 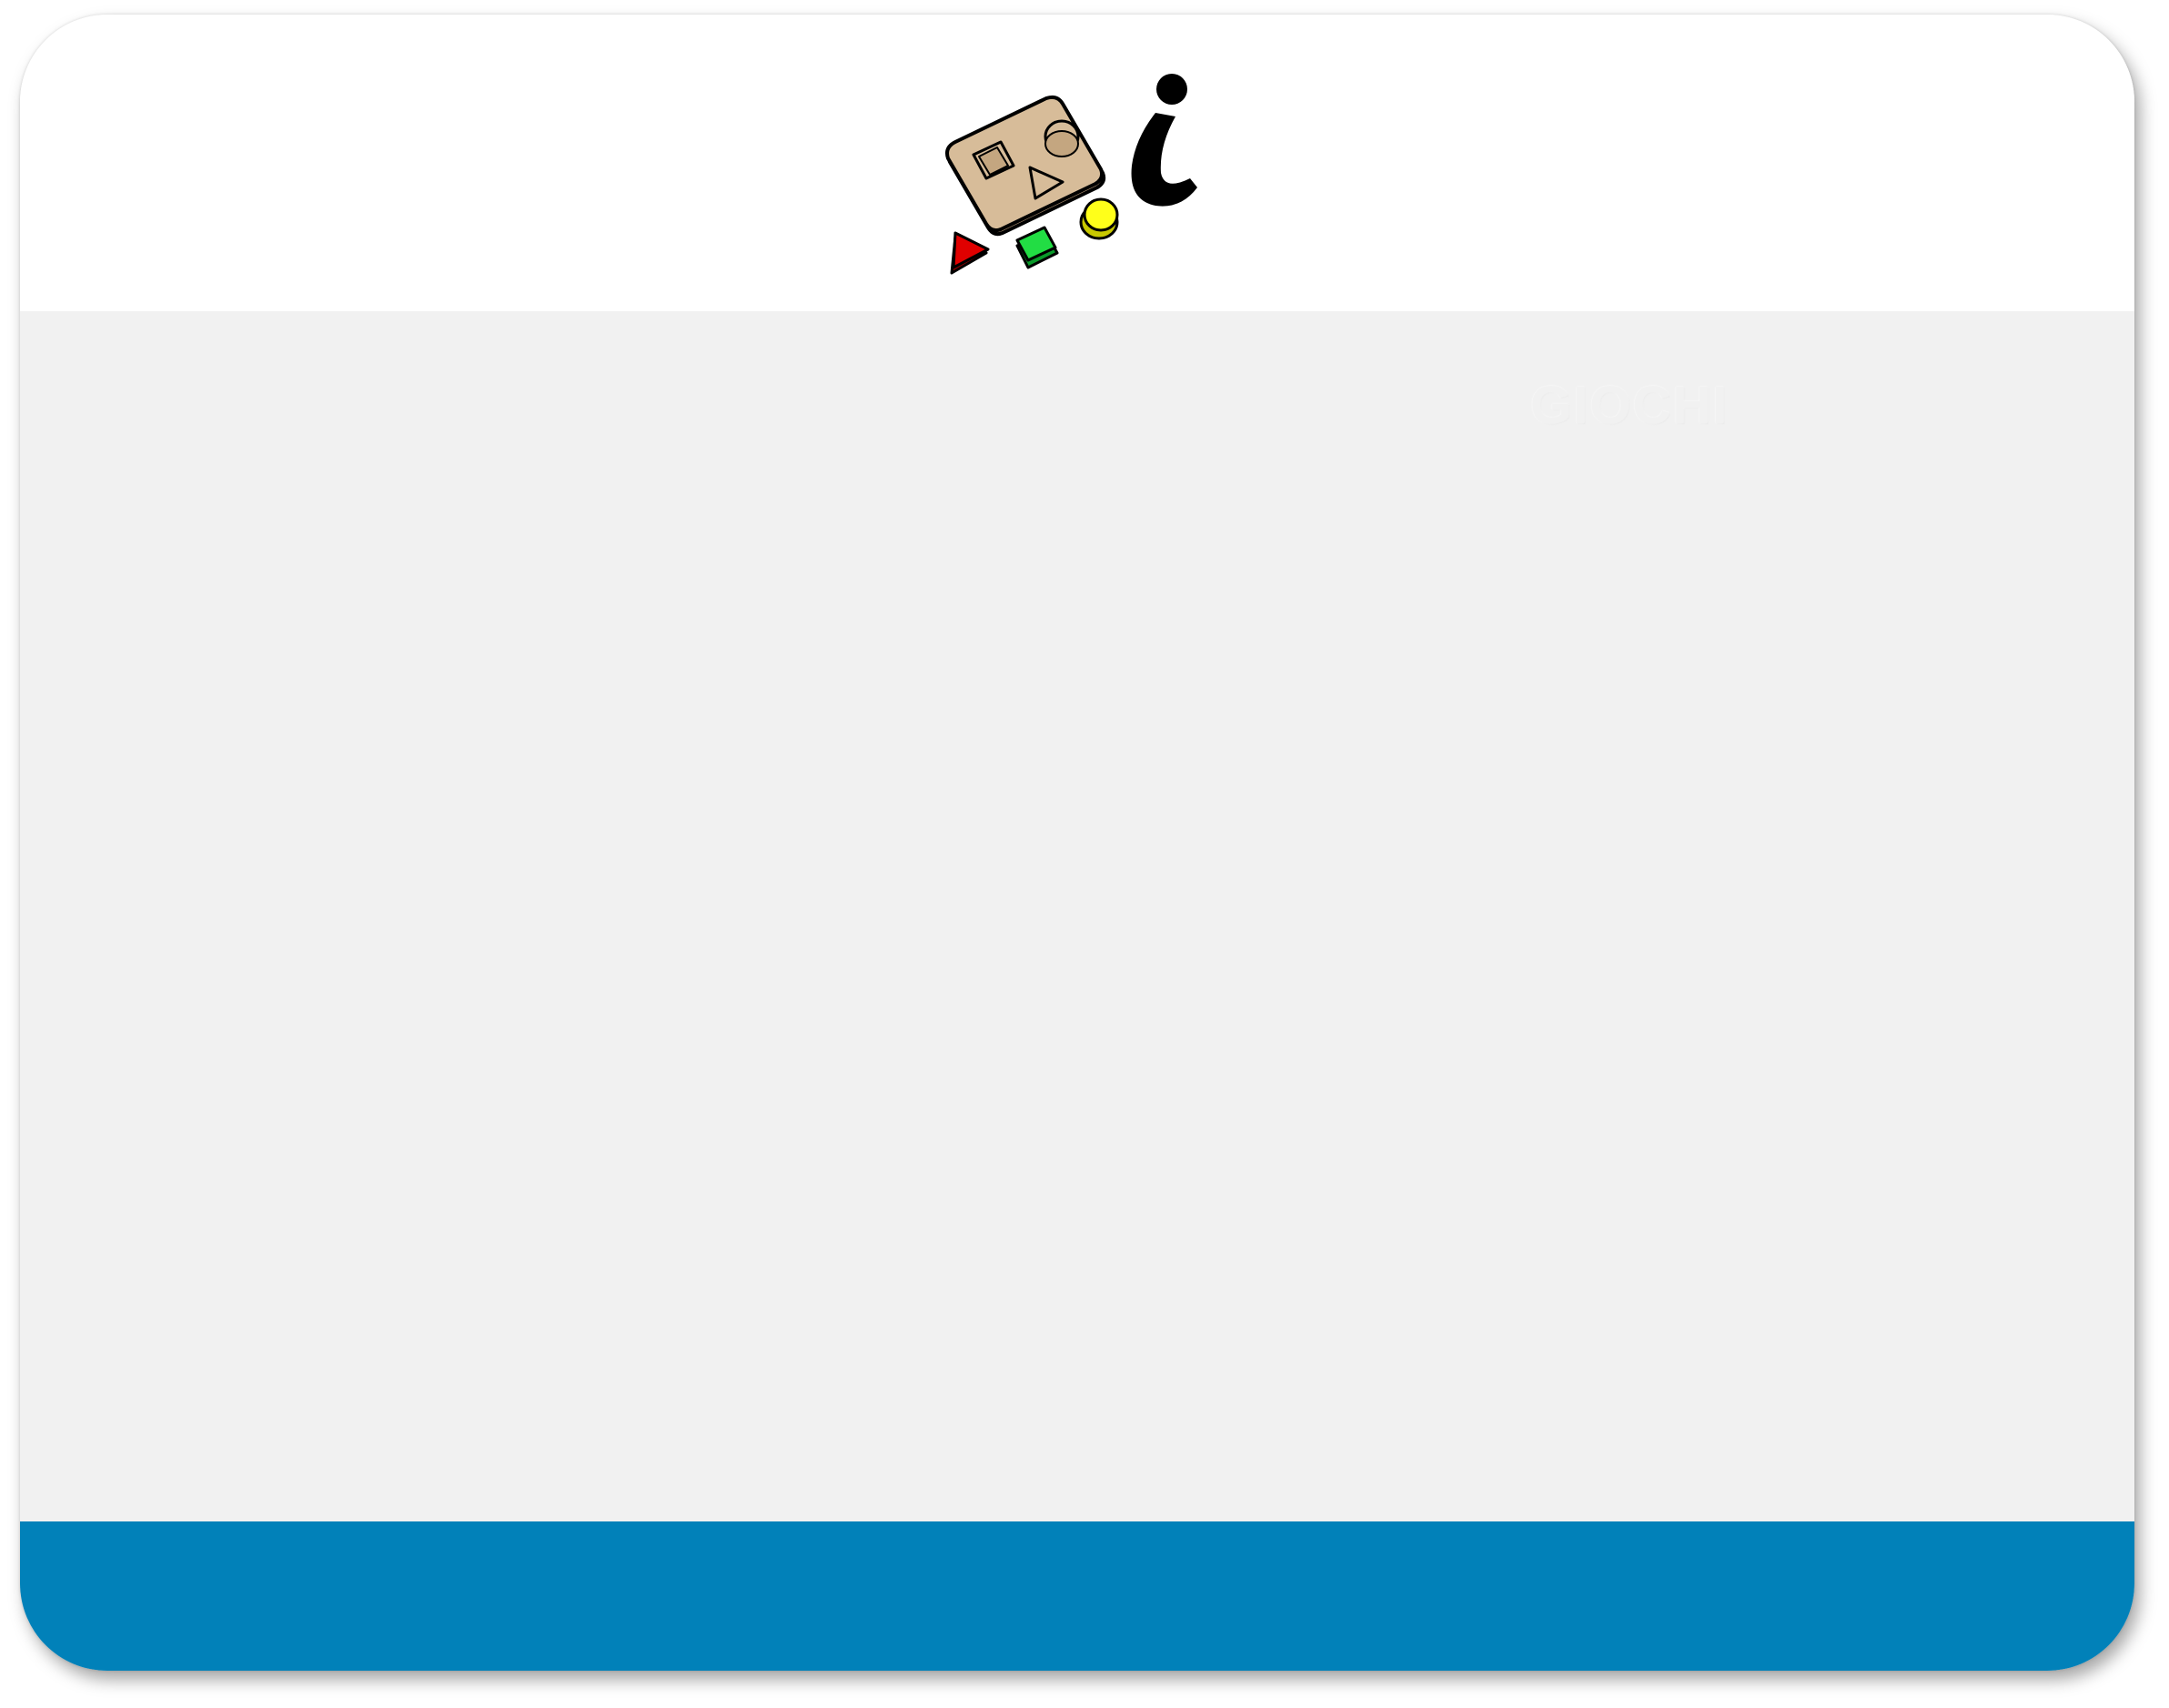 What do you see at coordinates (1077, 1596) in the screenshot?
I see `card-footer-bar` at bounding box center [1077, 1596].